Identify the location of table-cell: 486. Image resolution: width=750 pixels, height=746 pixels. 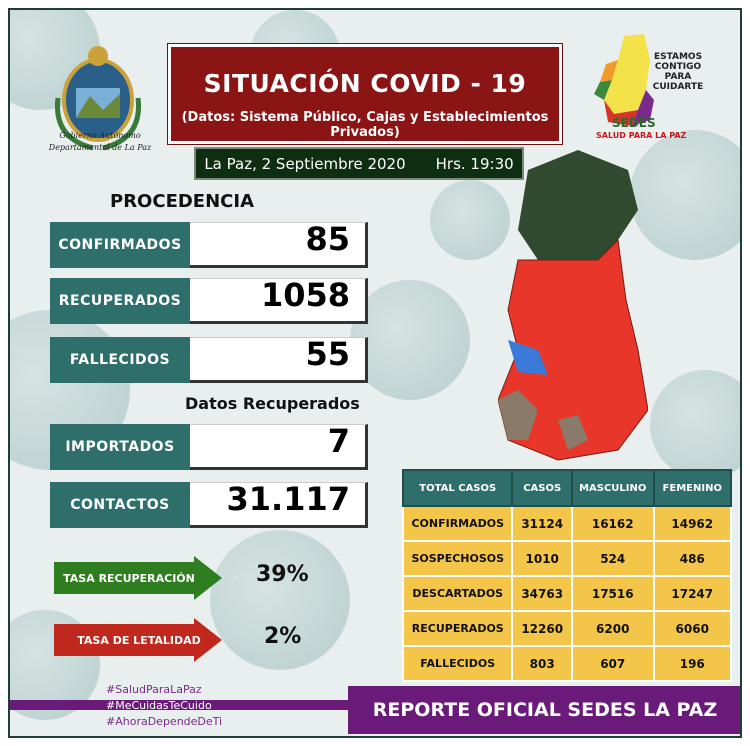
(692, 558).